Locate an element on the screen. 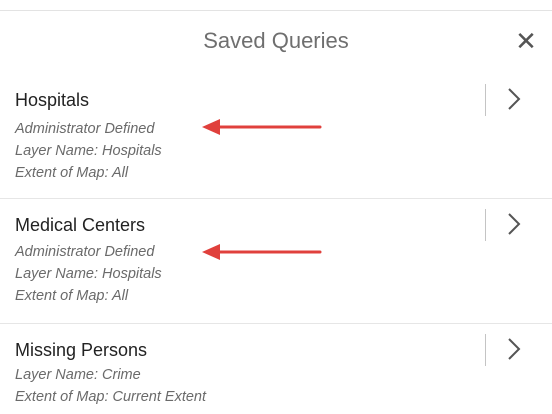 This screenshot has height=414, width=552. panel-header: Saved Queries ✕ is located at coordinates (276, 42).